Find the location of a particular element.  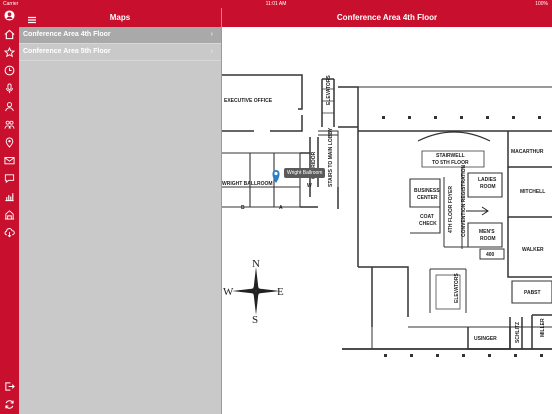

elevators-top-label: ELEVATORS is located at coordinates (329, 90).